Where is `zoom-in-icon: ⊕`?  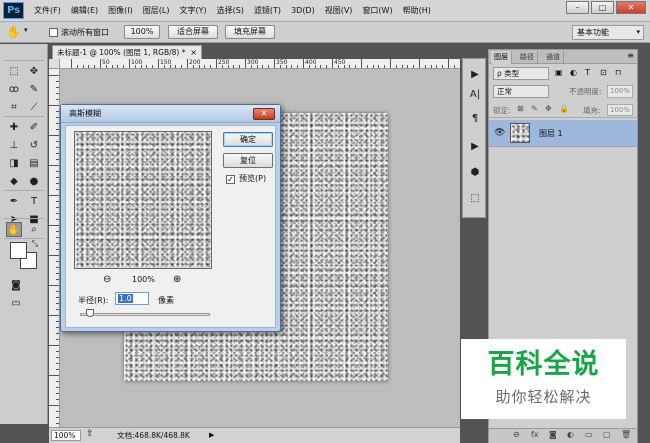 zoom-in-icon: ⊕ is located at coordinates (177, 279).